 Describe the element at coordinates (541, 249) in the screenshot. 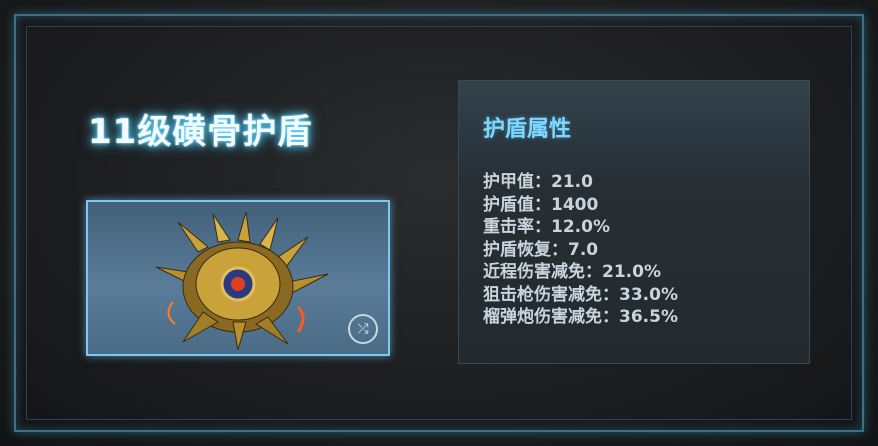

I see `stat-shield-regen: 护盾恢复：7.0` at that location.